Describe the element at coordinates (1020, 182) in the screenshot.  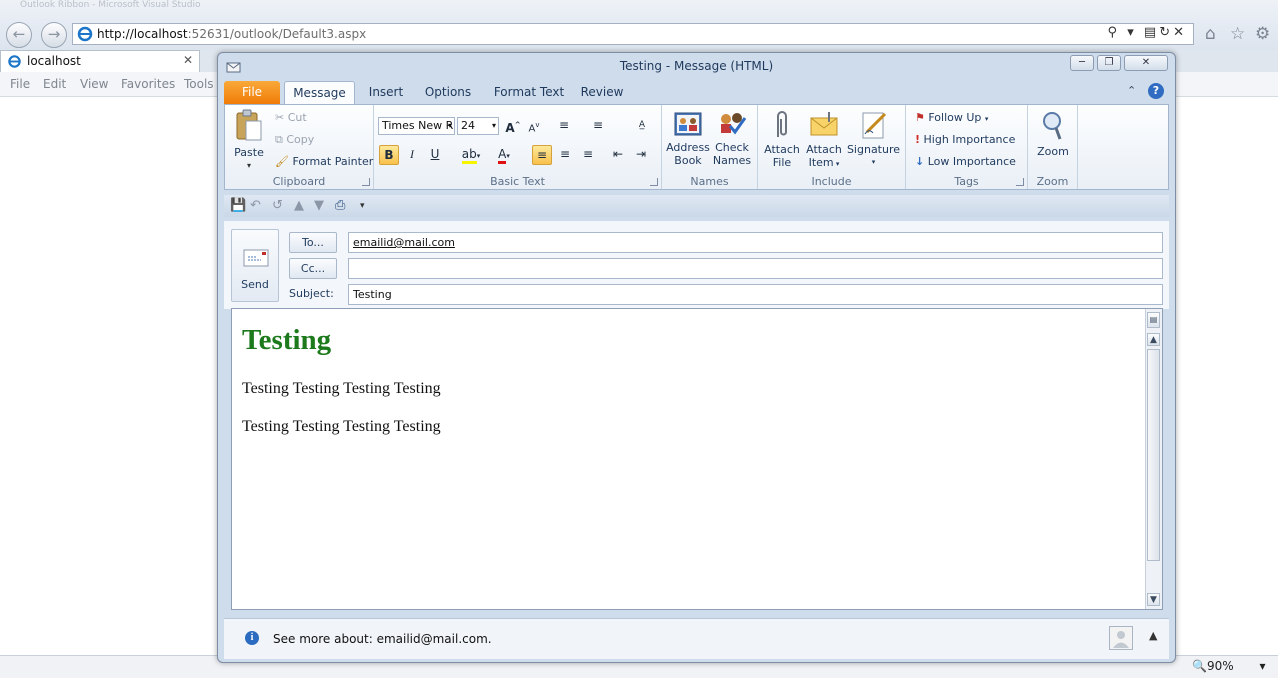
I see `tags-launcher-icon` at that location.